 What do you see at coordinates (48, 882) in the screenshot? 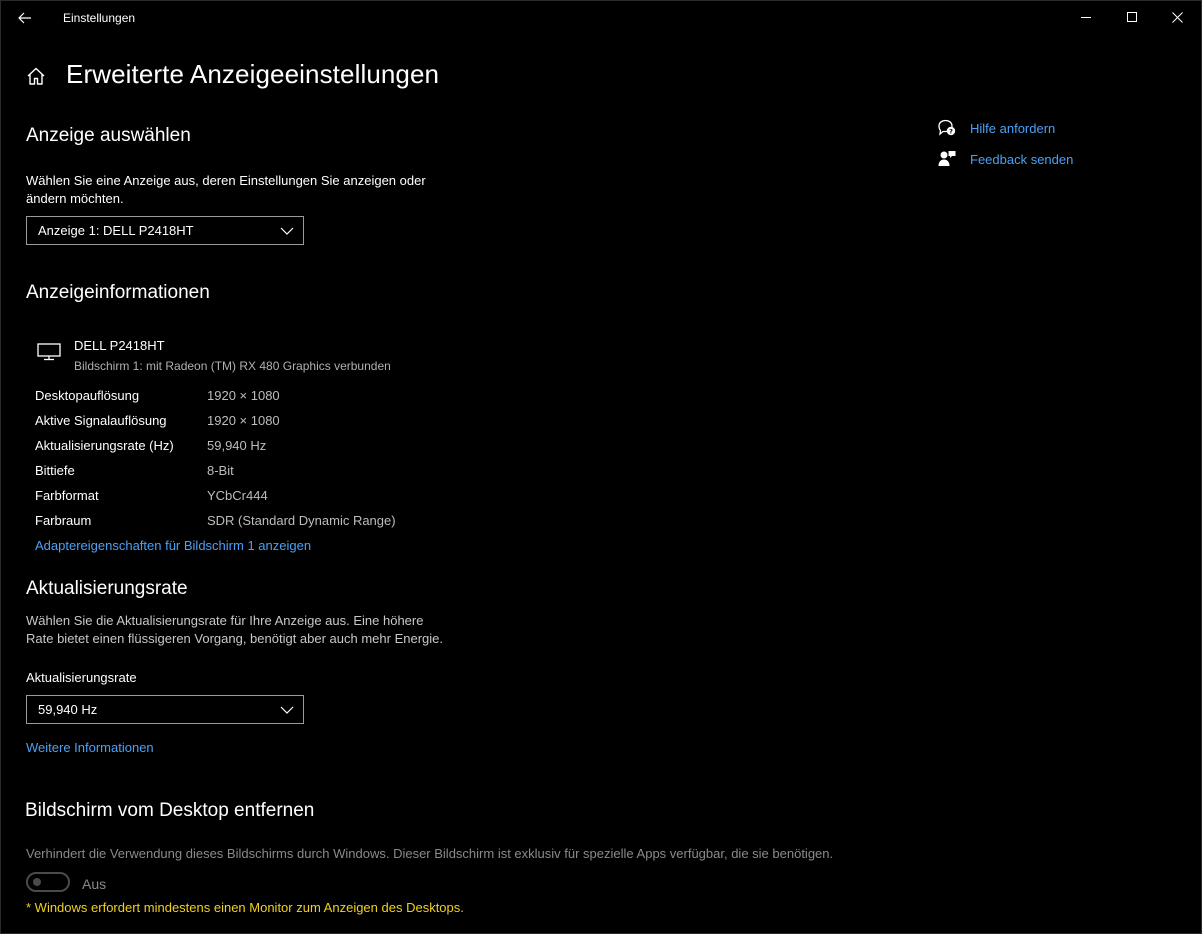
I see `remove-display-toggle` at bounding box center [48, 882].